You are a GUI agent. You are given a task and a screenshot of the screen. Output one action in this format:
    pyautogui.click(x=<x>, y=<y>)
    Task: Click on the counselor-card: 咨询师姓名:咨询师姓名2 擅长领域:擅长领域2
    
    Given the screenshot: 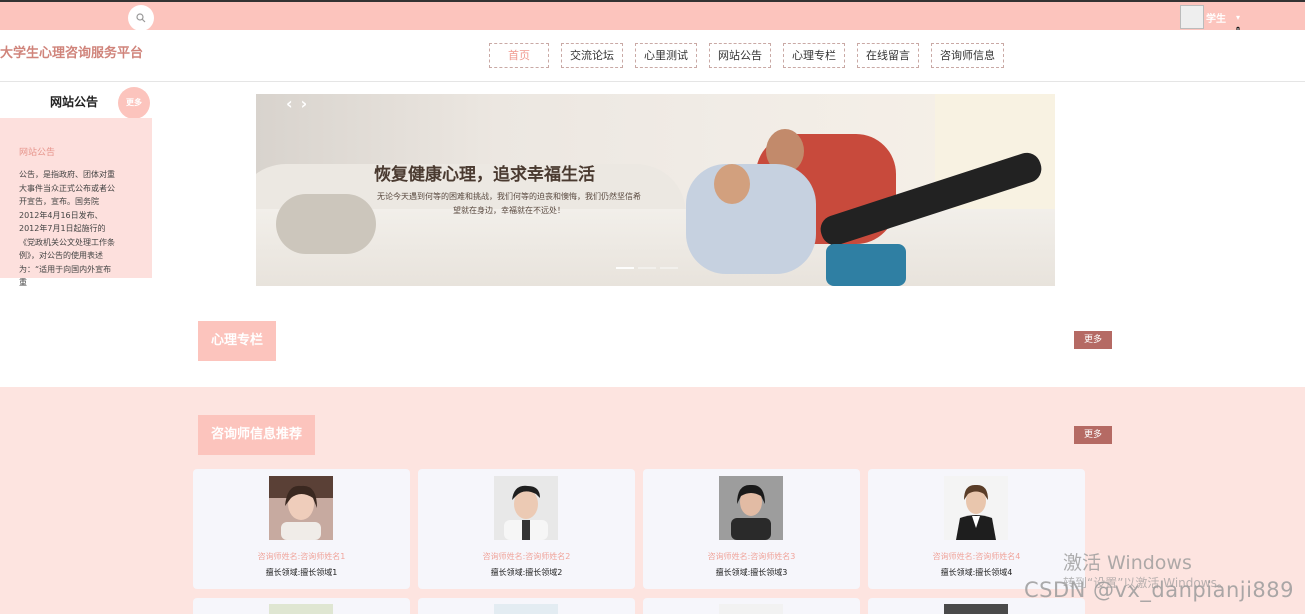 What is the action you would take?
    pyautogui.click(x=526, y=529)
    